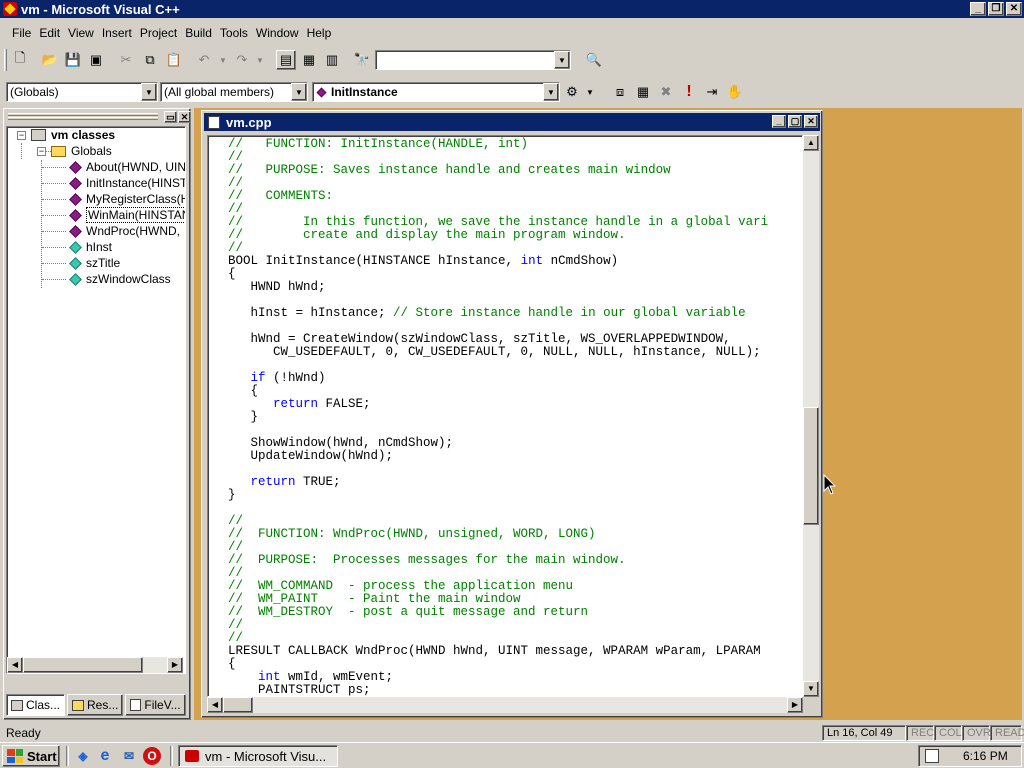 The height and width of the screenshot is (768, 1024). I want to click on tree-item-initinstance: InitInstance(HINST, so click(127, 183).